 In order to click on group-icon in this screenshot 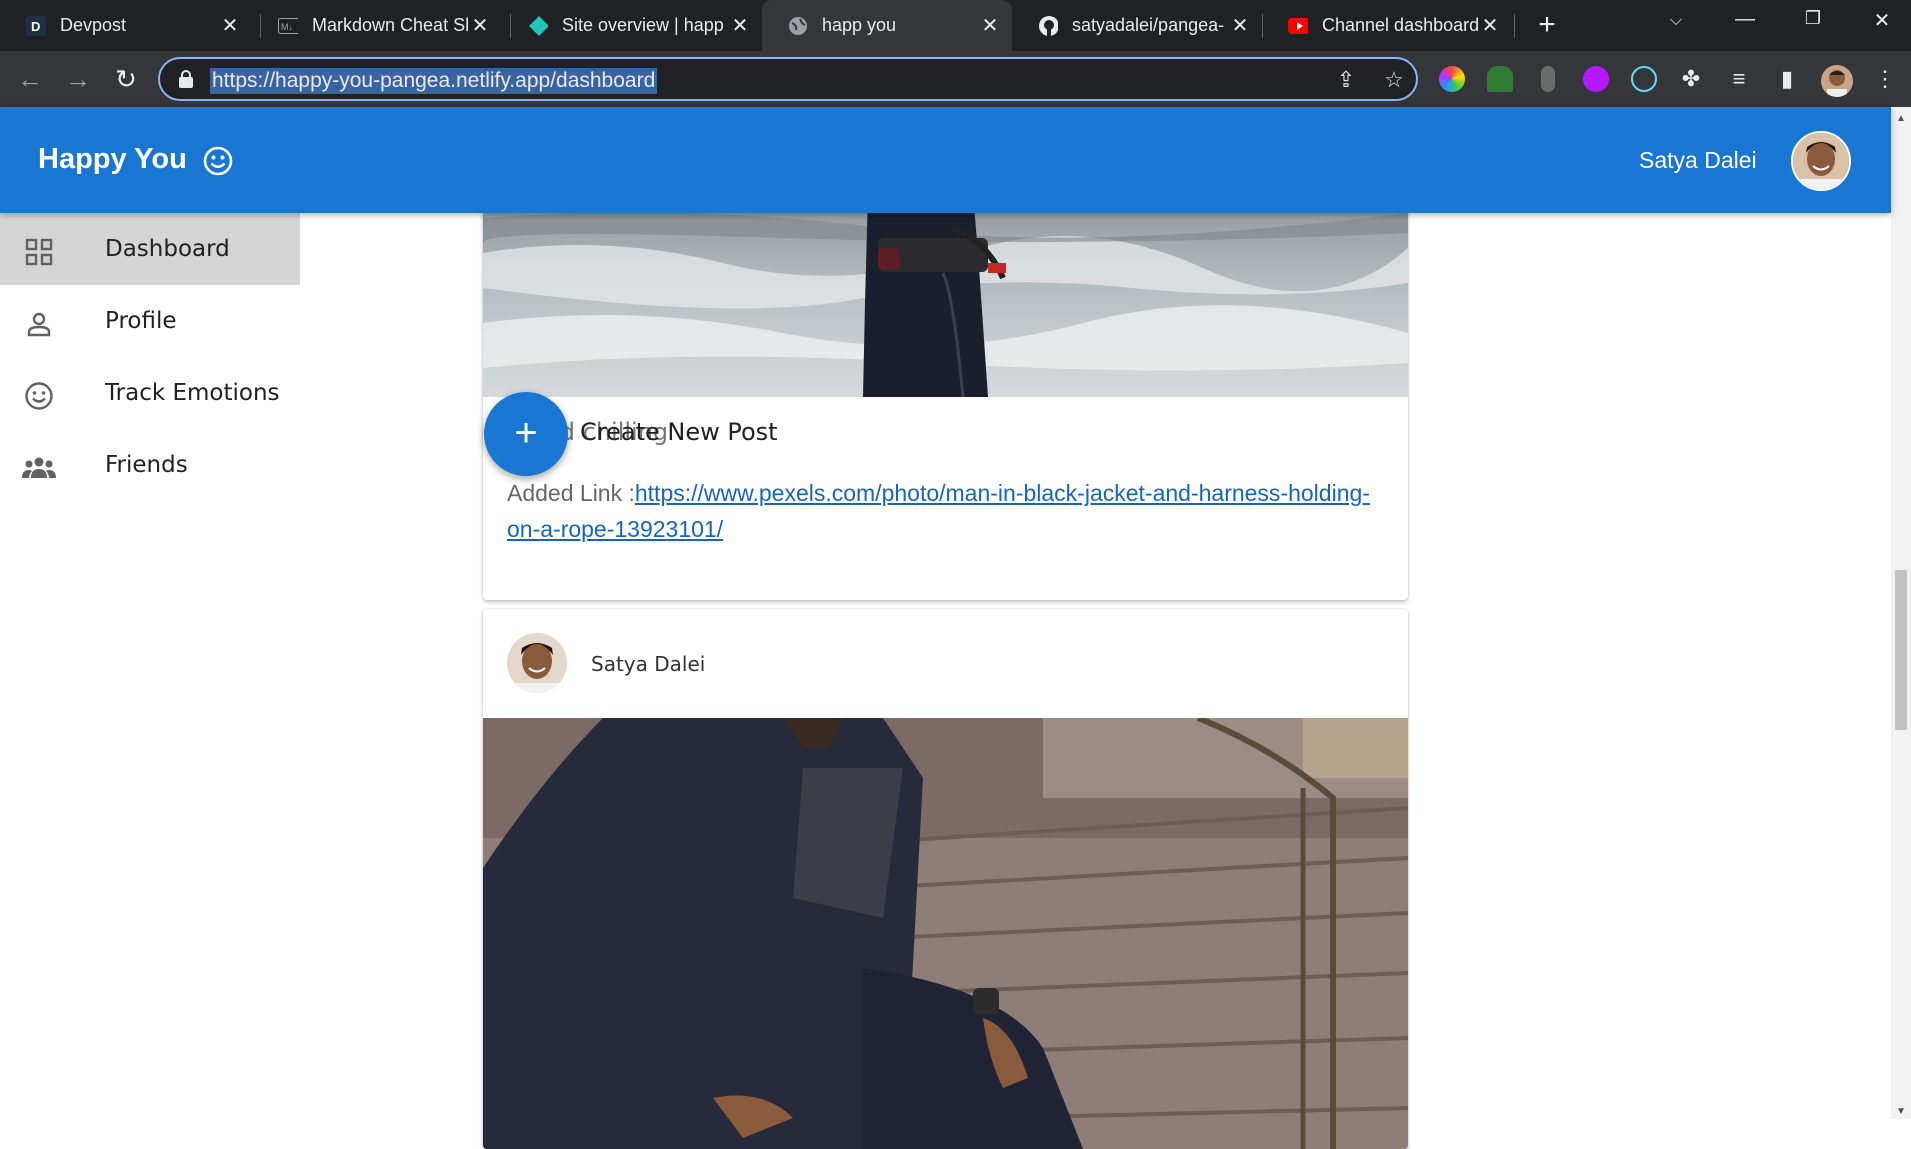, I will do `click(39, 467)`.